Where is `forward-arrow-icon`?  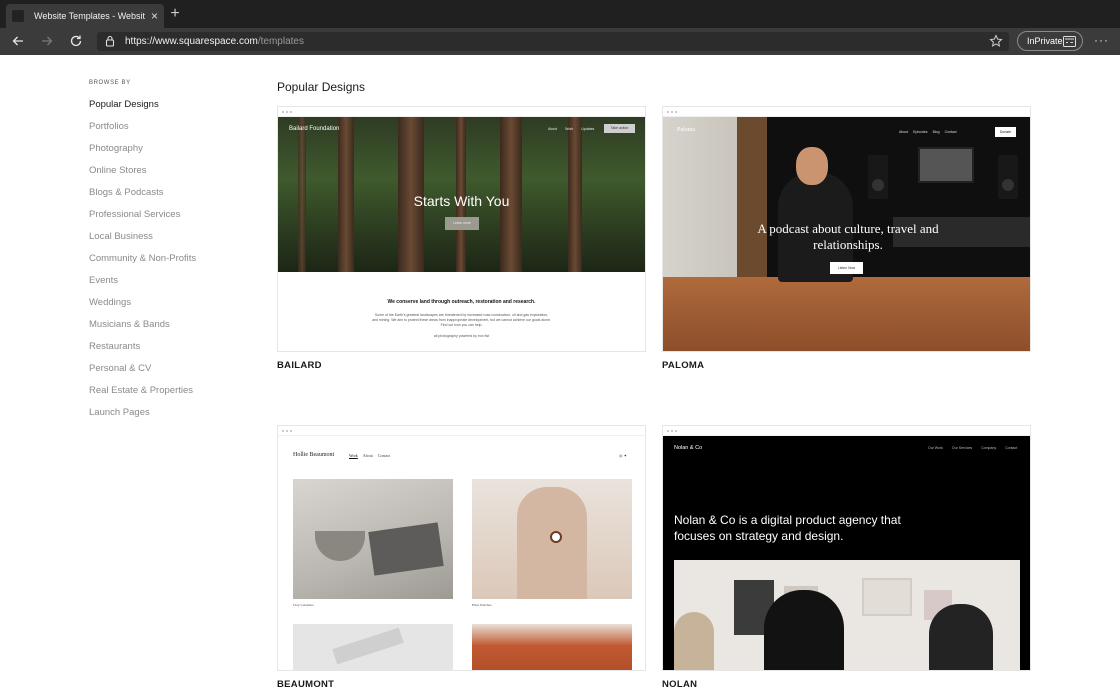 forward-arrow-icon is located at coordinates (47, 41).